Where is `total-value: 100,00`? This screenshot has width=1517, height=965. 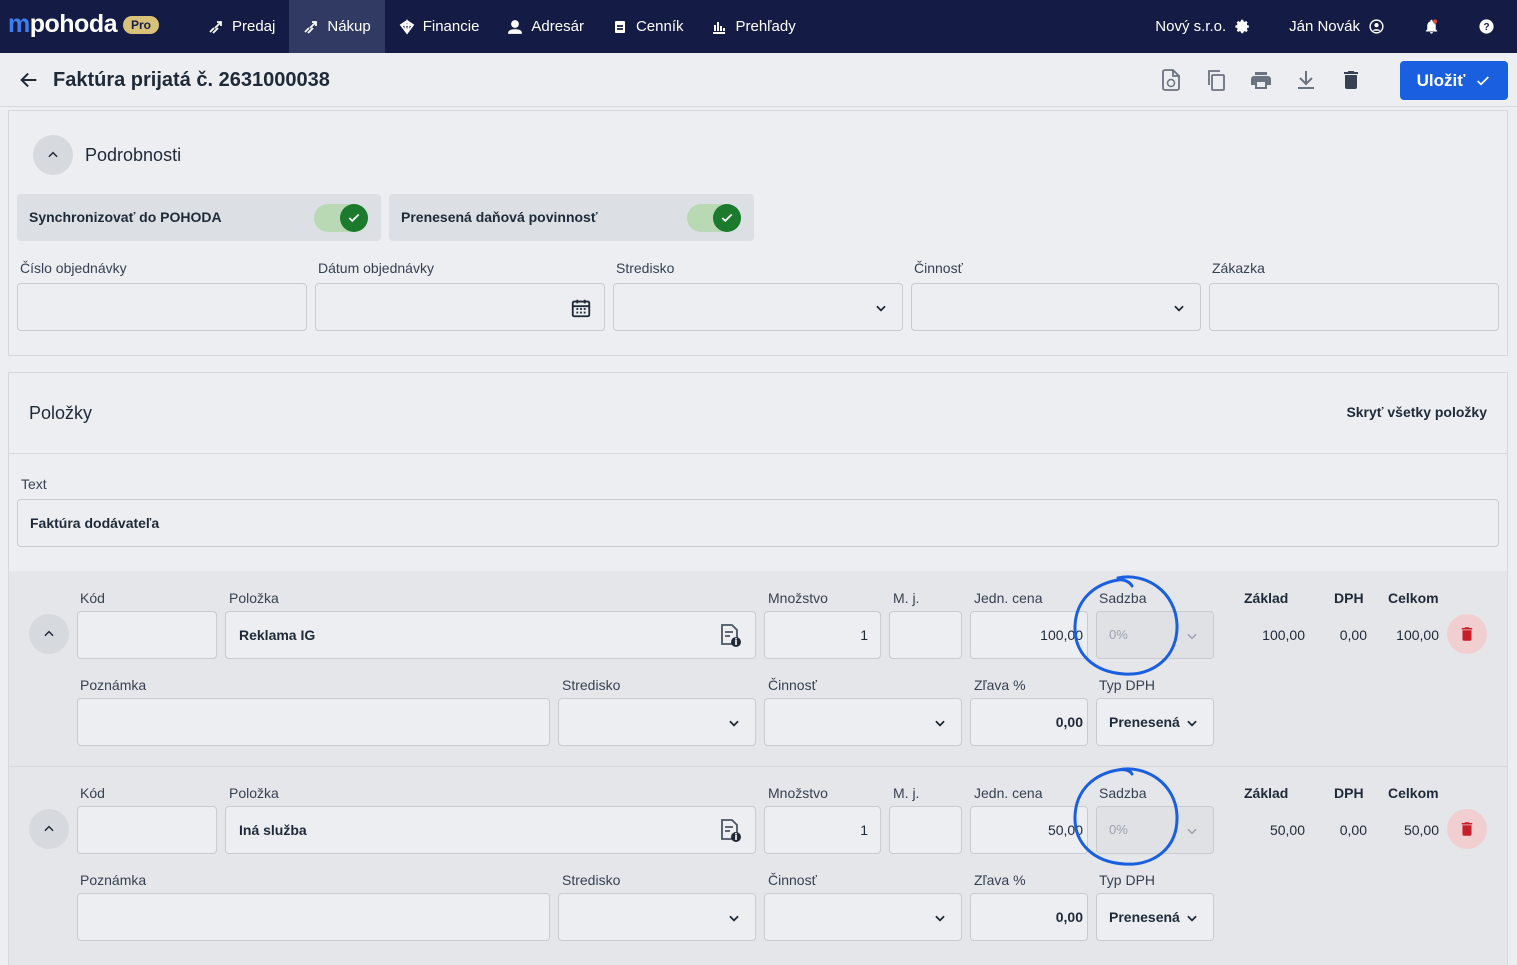
total-value: 100,00 is located at coordinates (1417, 635).